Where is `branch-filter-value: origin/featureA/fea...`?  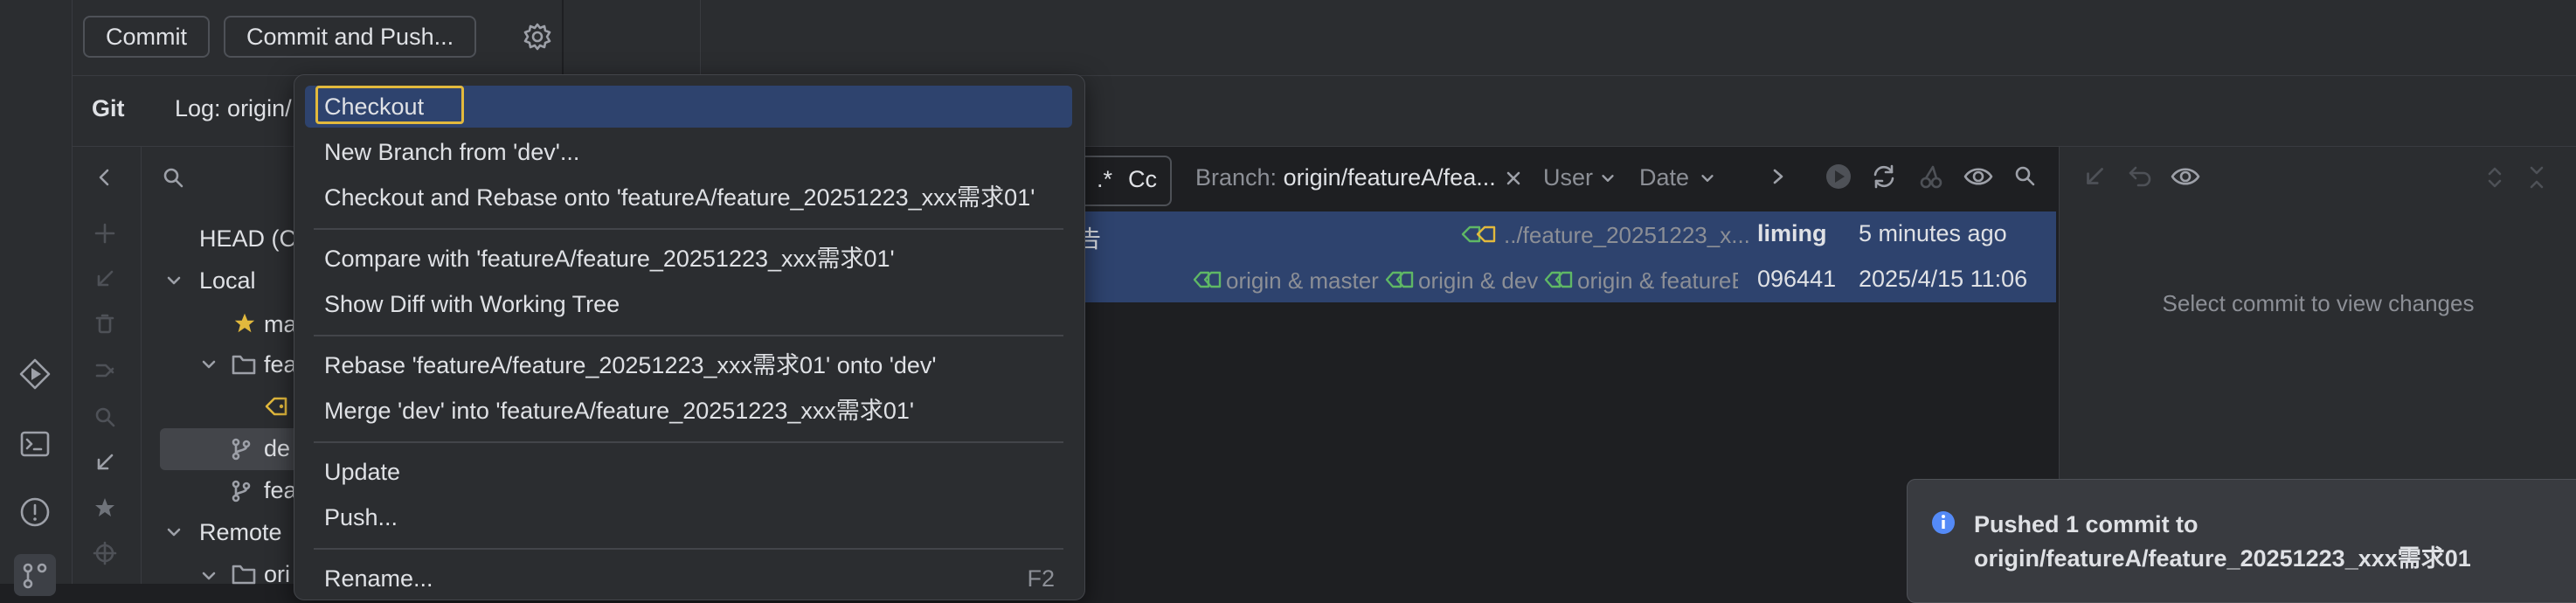
branch-filter-value: origin/featureA/fea... is located at coordinates (1389, 177).